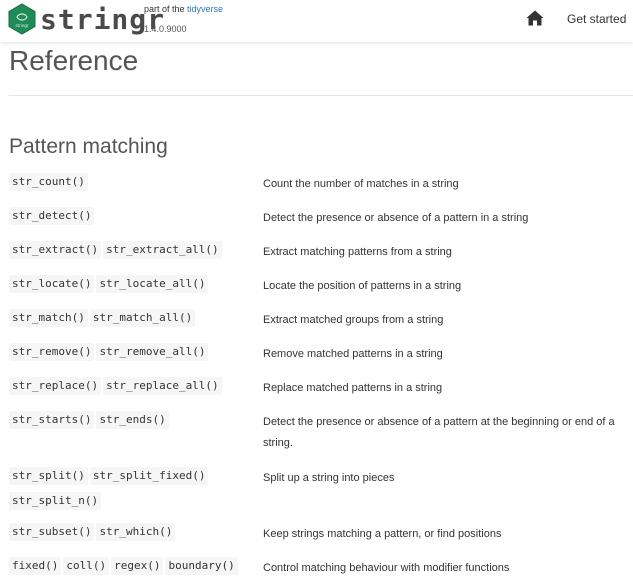 This screenshot has height=581, width=633. Describe the element at coordinates (137, 566) in the screenshot. I see `function-link: regex()` at that location.